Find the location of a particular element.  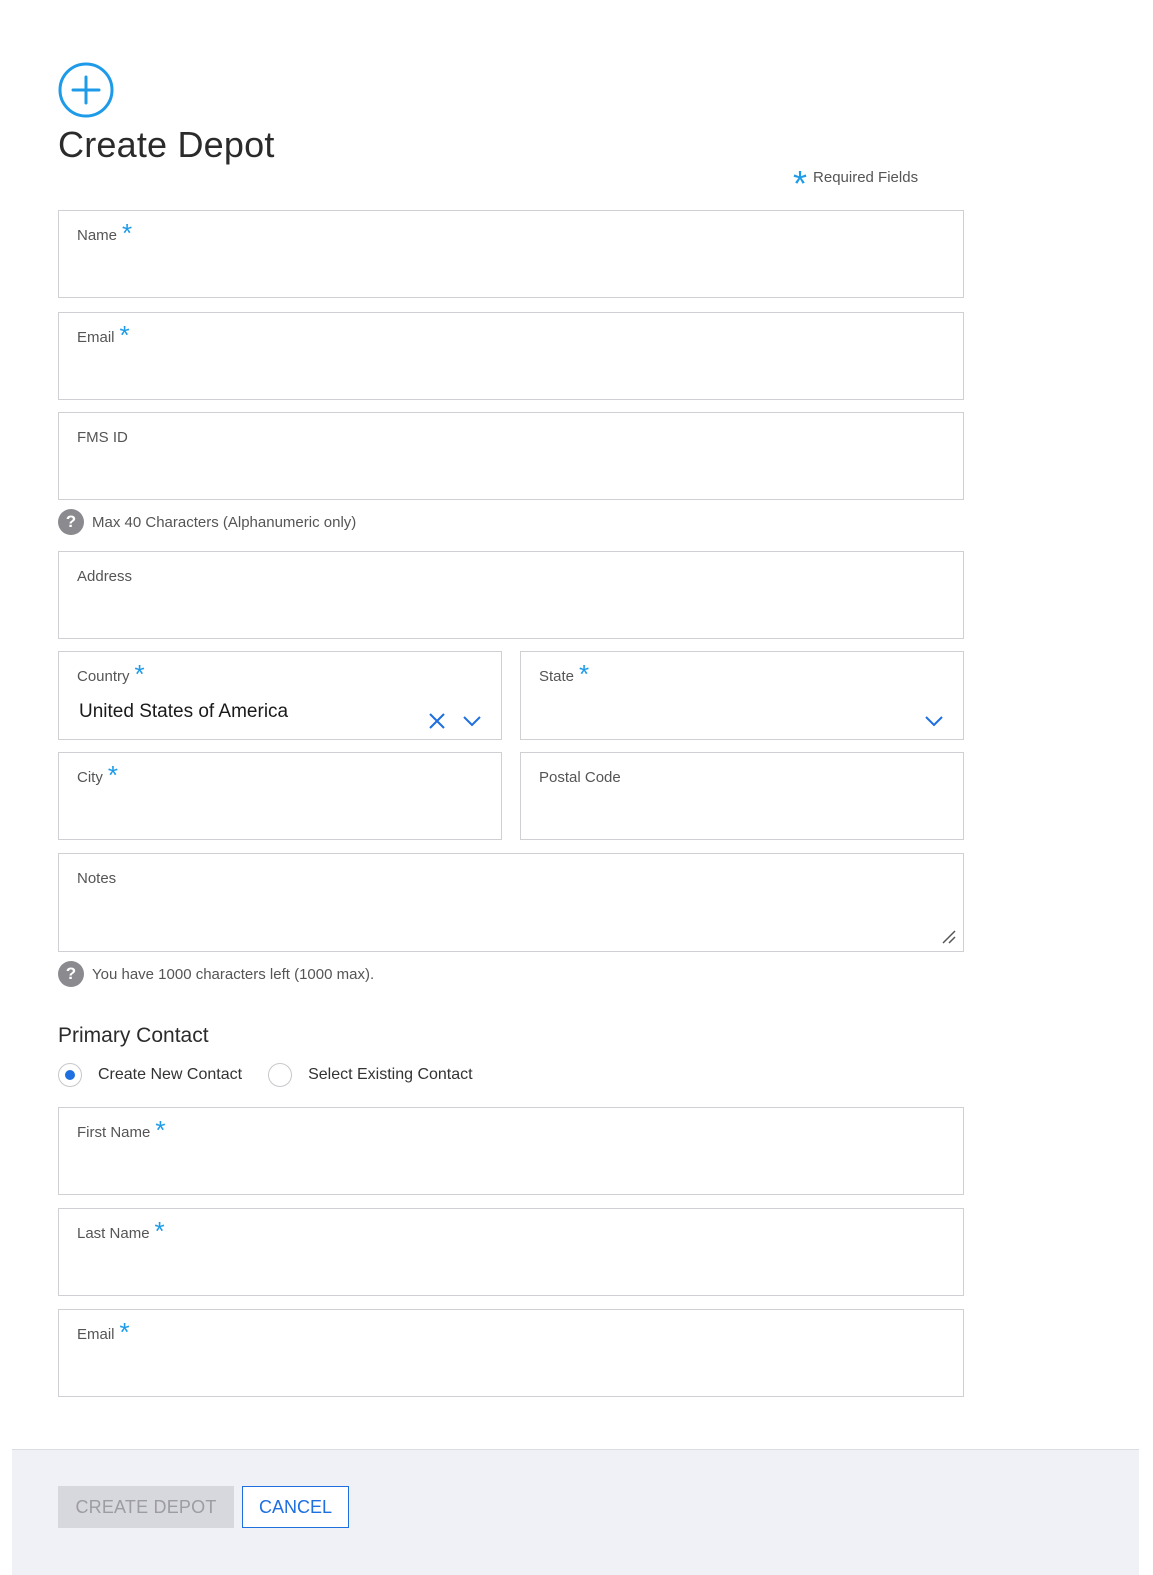

form-footer: CREATE DEPOT CANCEL is located at coordinates (575, 1512).